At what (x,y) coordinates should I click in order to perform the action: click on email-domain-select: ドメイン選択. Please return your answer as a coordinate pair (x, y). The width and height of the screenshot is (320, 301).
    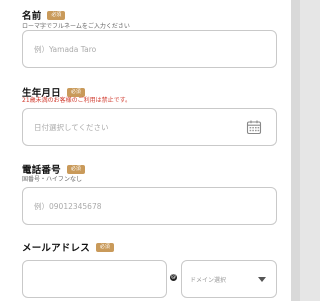
    Looking at the image, I should click on (229, 279).